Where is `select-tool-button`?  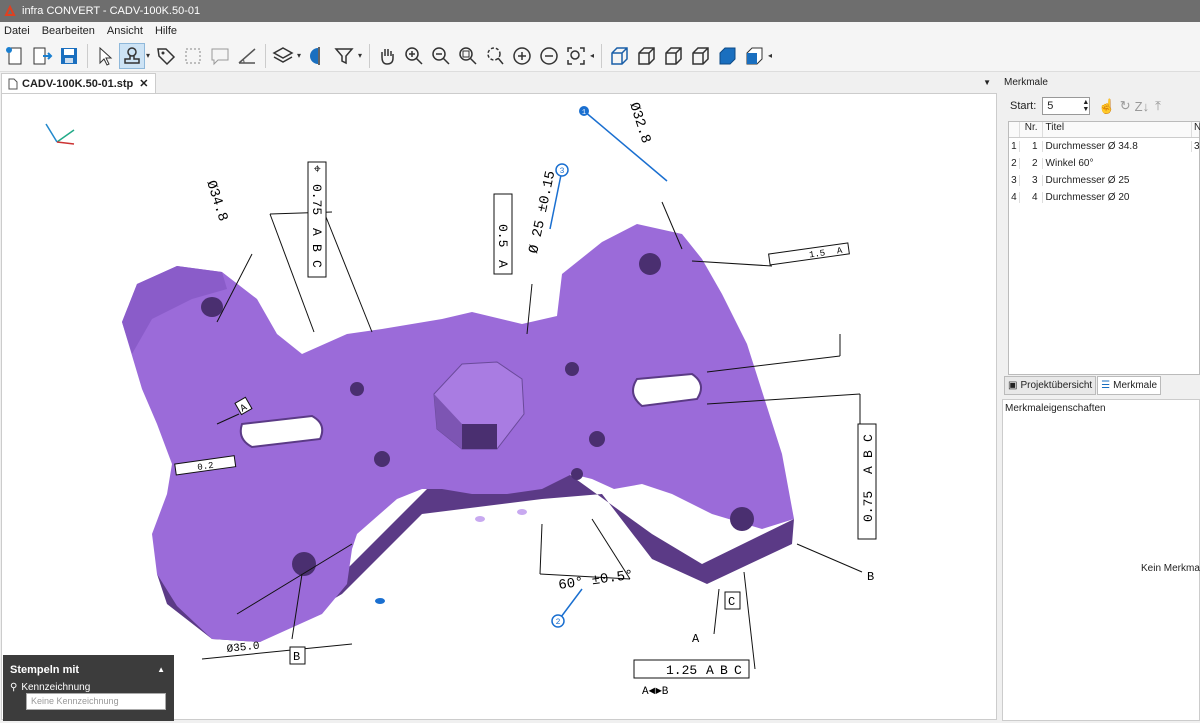 select-tool-button is located at coordinates (105, 56).